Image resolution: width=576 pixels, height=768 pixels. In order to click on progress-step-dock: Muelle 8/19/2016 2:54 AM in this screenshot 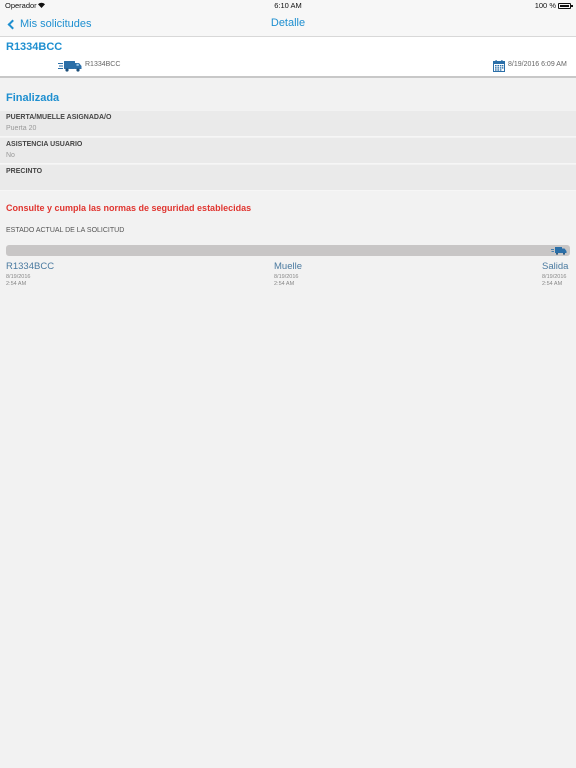, I will do `click(288, 274)`.